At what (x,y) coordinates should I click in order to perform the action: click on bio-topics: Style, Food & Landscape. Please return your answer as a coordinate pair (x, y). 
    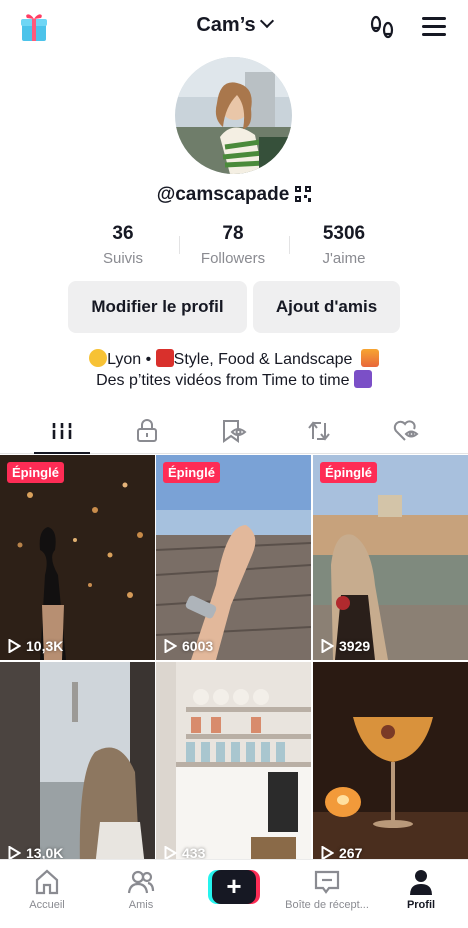
    Looking at the image, I should click on (263, 359).